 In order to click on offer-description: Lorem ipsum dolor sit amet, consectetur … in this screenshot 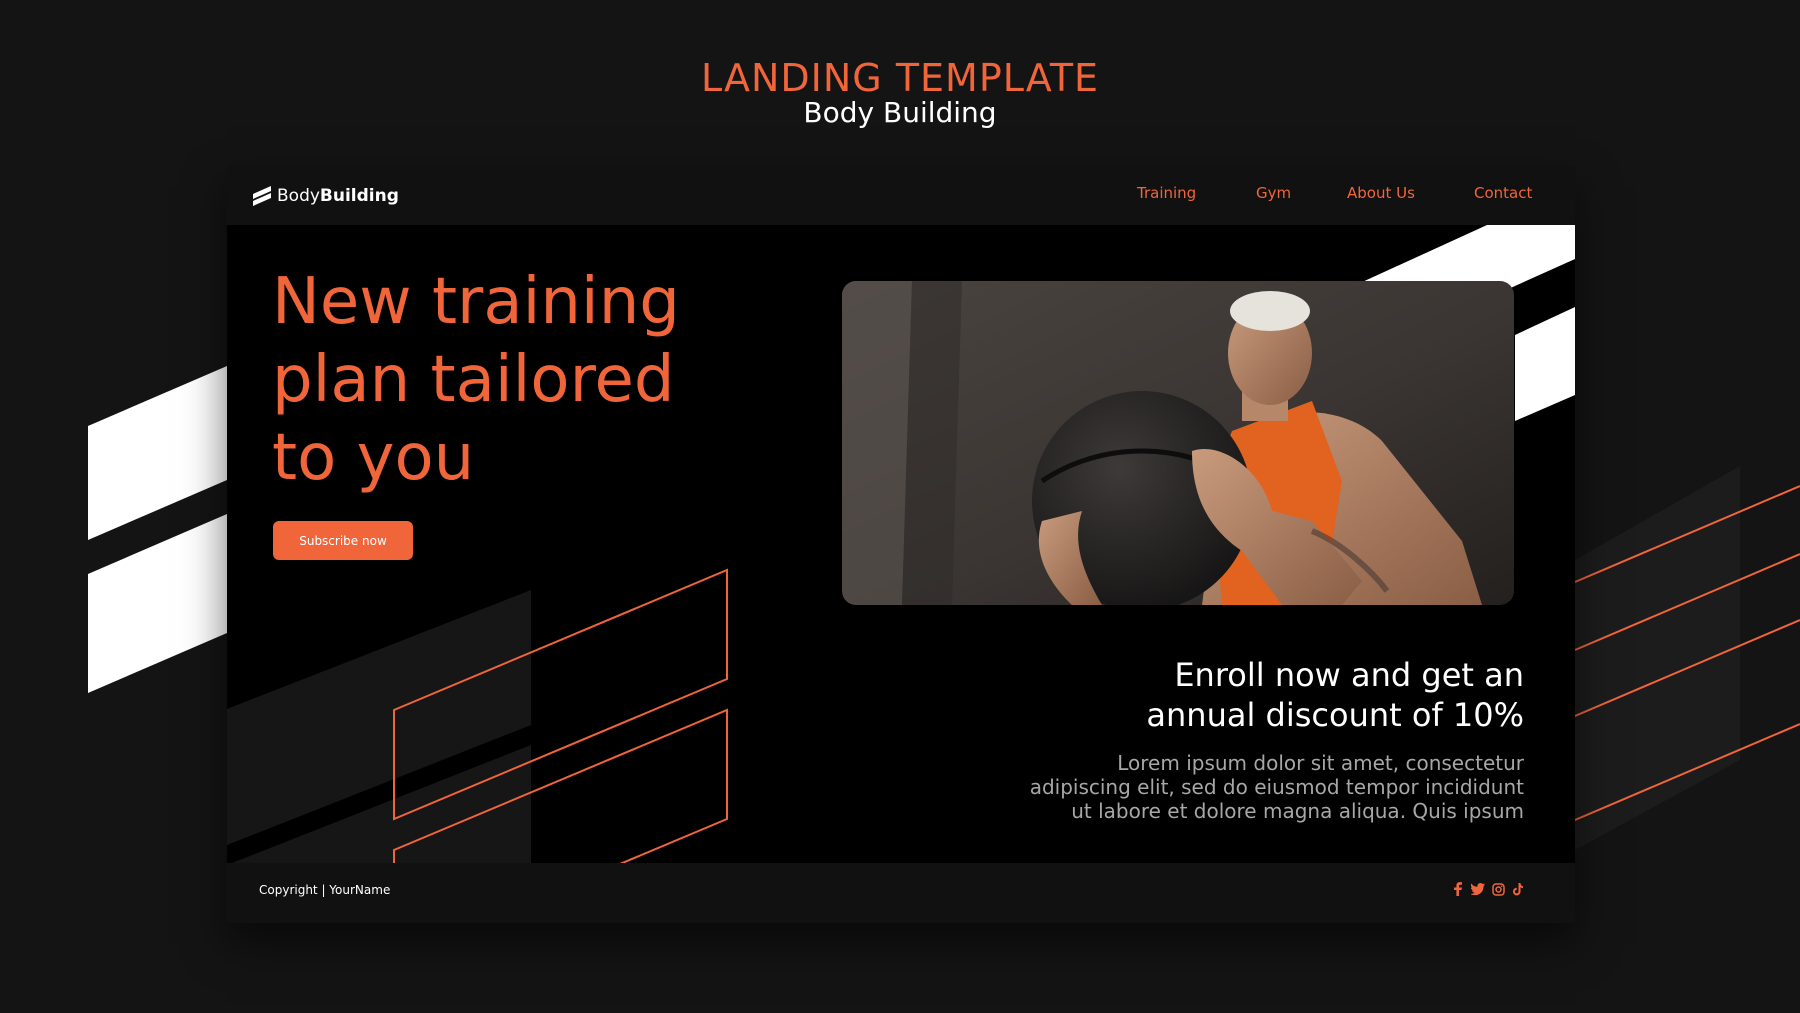, I will do `click(1276, 787)`.